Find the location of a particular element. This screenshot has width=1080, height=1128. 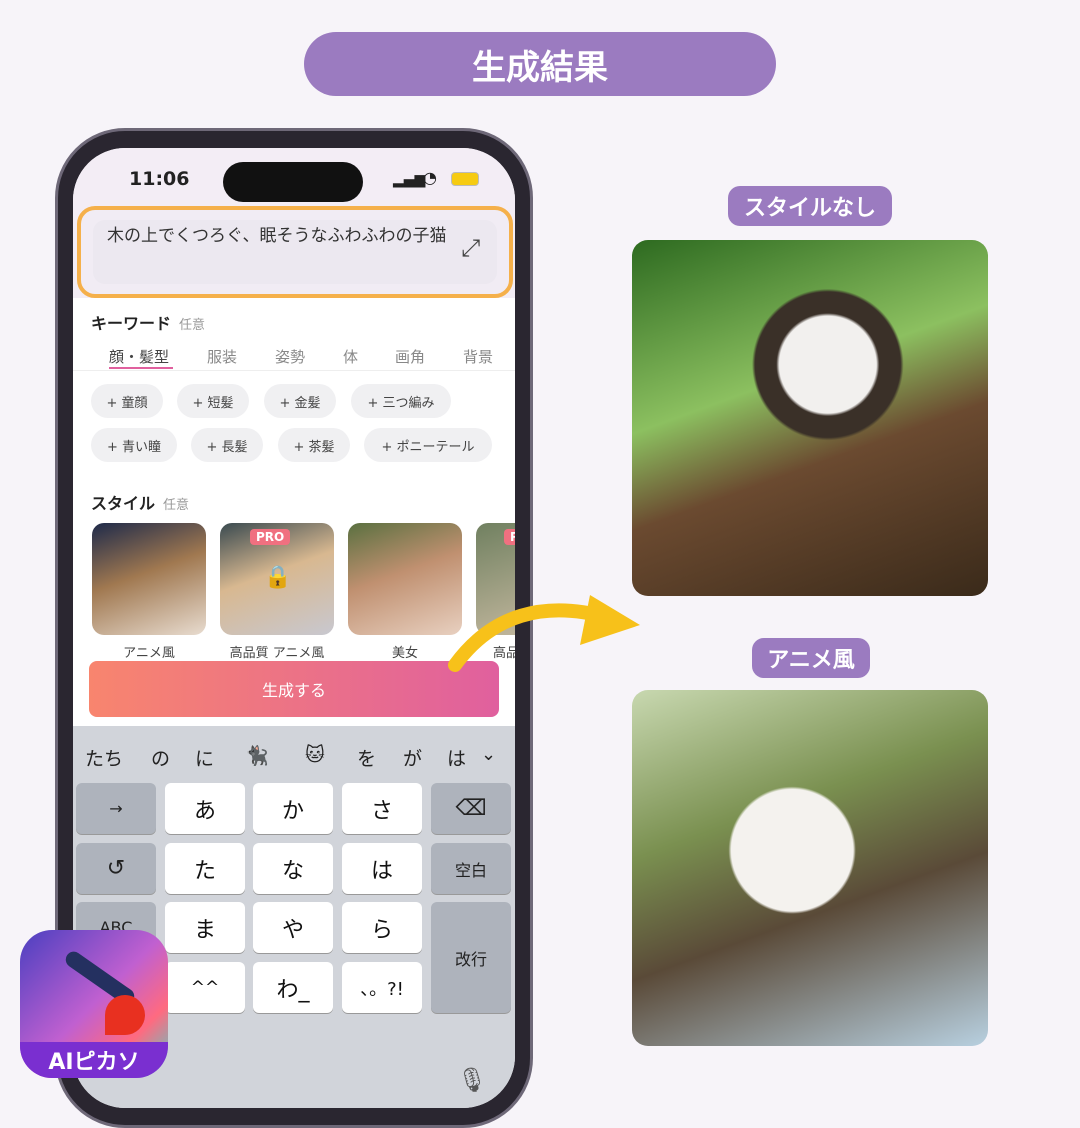

key: 、。?! is located at coordinates (382, 987).